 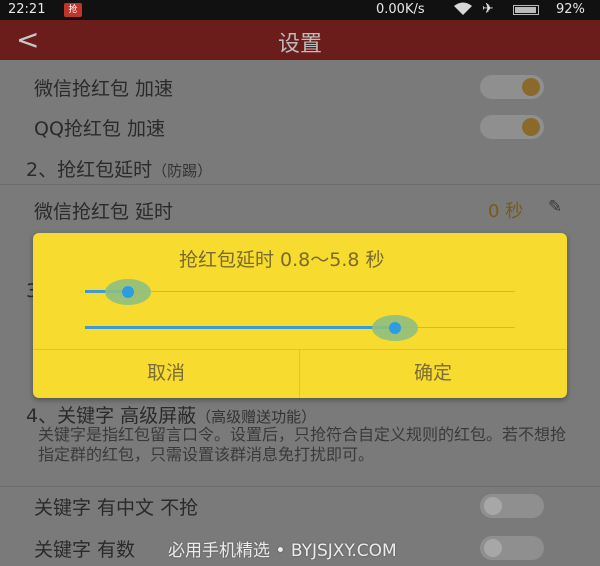 What do you see at coordinates (300, 10) in the screenshot?
I see `status-bar: 22:21 抢 0.00K/s ✈ 92%` at bounding box center [300, 10].